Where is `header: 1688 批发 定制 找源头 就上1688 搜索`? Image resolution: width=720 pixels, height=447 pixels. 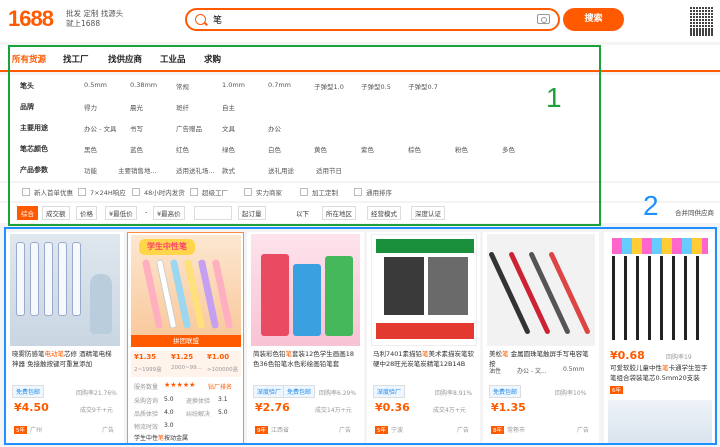
header: 1688 批发 定制 找源头 就上1688 搜索 is located at coordinates (360, 21).